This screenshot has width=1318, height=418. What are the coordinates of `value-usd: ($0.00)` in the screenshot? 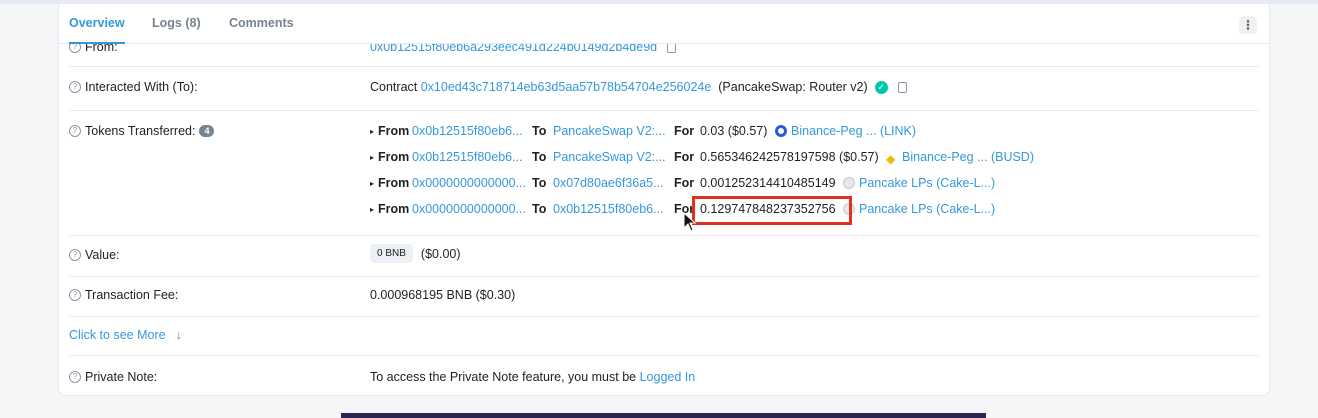 It's located at (440, 253).